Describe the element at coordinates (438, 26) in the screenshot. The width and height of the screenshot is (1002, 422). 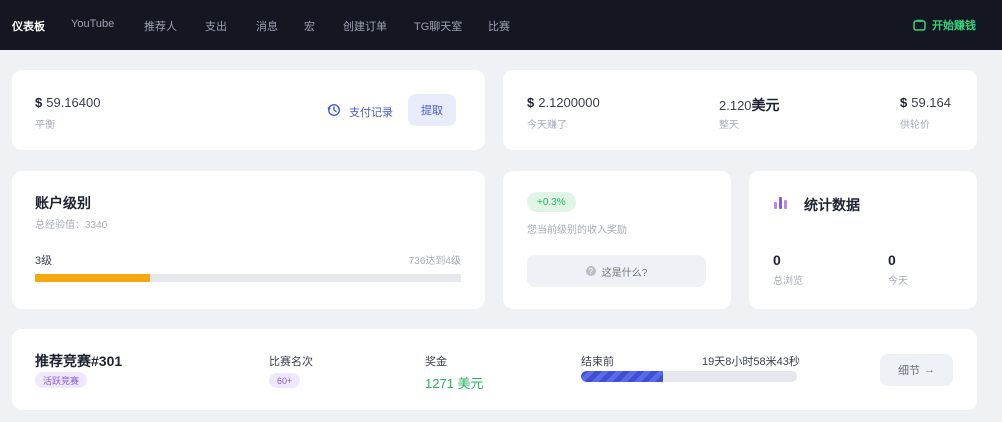
I see `nav-tg-chat: TG聊天室` at that location.